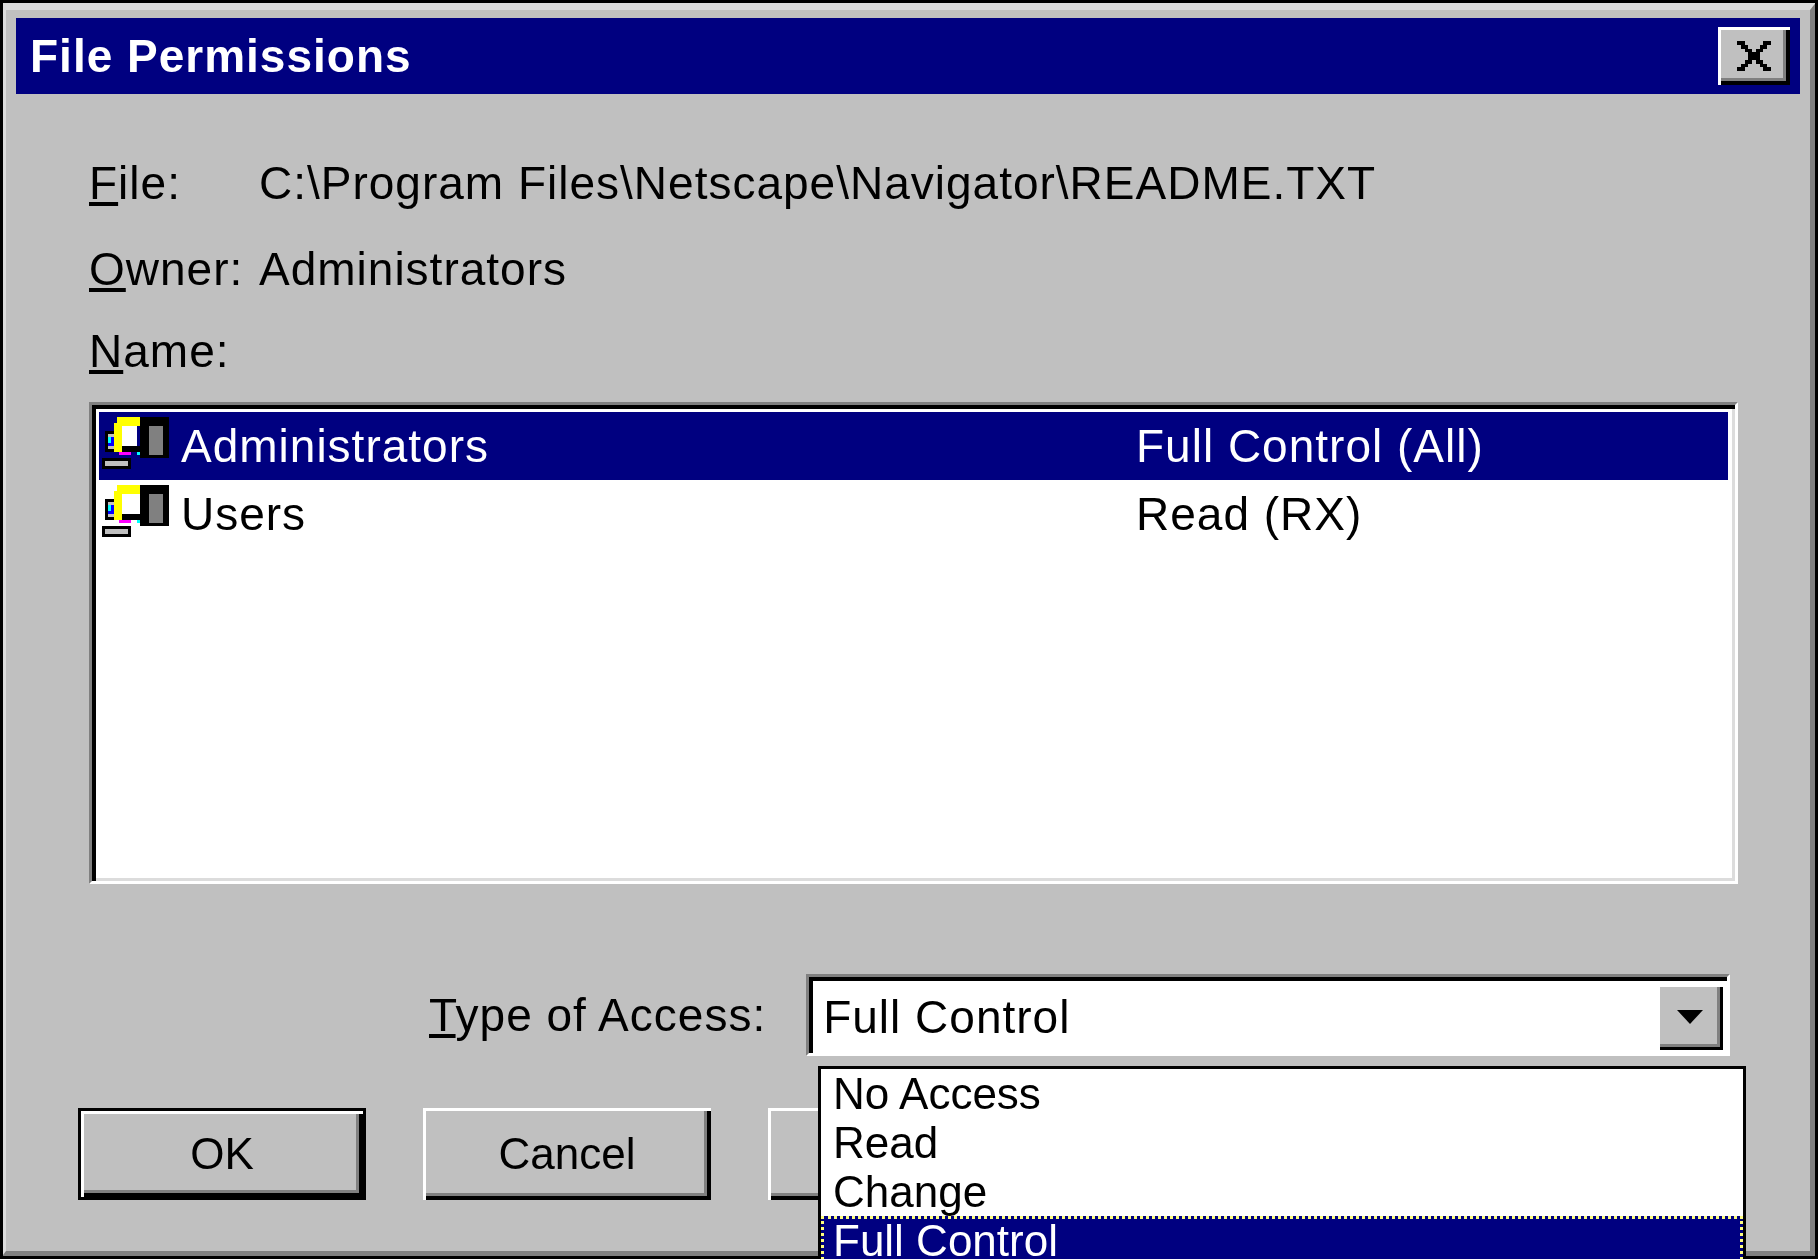 The image size is (1818, 1259). What do you see at coordinates (913, 514) in the screenshot?
I see `account-row: Users Read (RX)` at bounding box center [913, 514].